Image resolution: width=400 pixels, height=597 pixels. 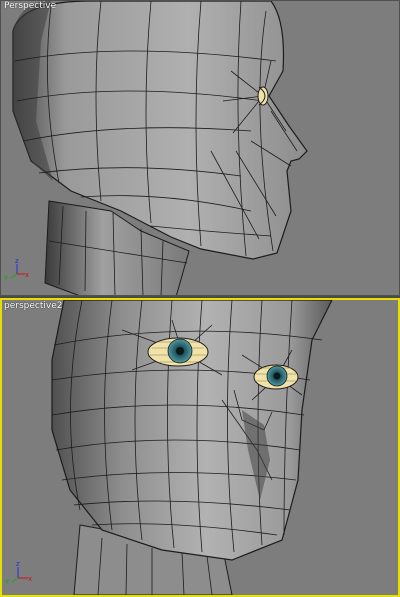 I want to click on axis-labels: z x y, so click(x=16, y=269).